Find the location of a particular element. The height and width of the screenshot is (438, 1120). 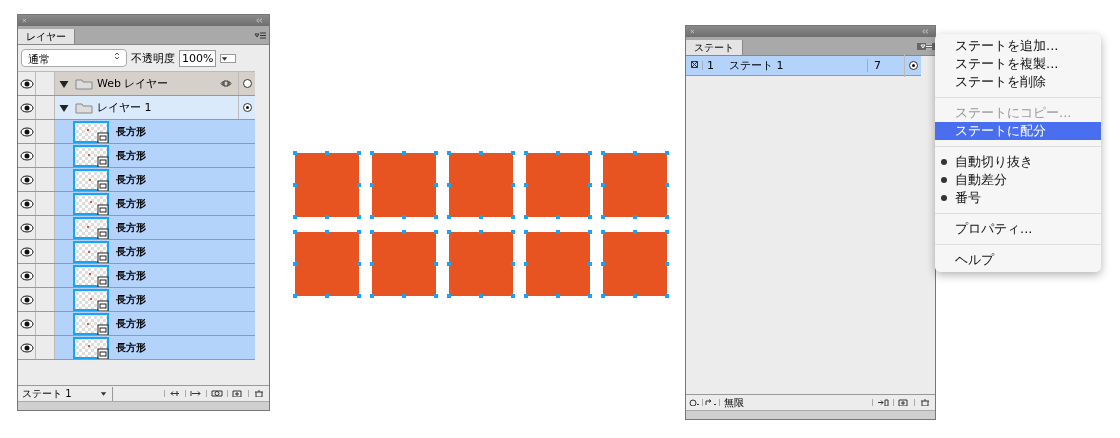

web-layer-icon is located at coordinates (226, 83).